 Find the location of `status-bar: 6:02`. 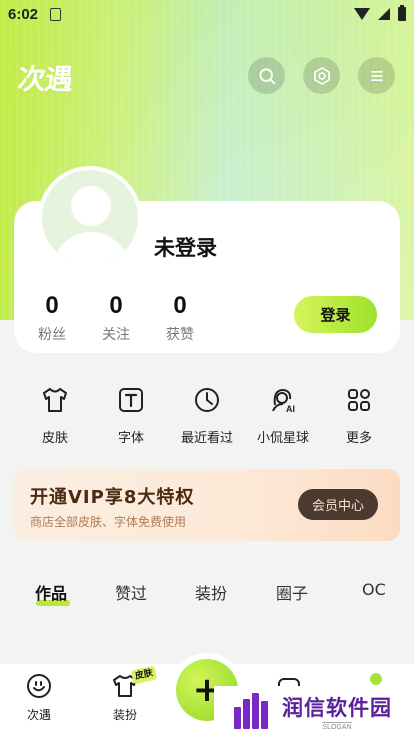

status-bar: 6:02 is located at coordinates (207, 14).